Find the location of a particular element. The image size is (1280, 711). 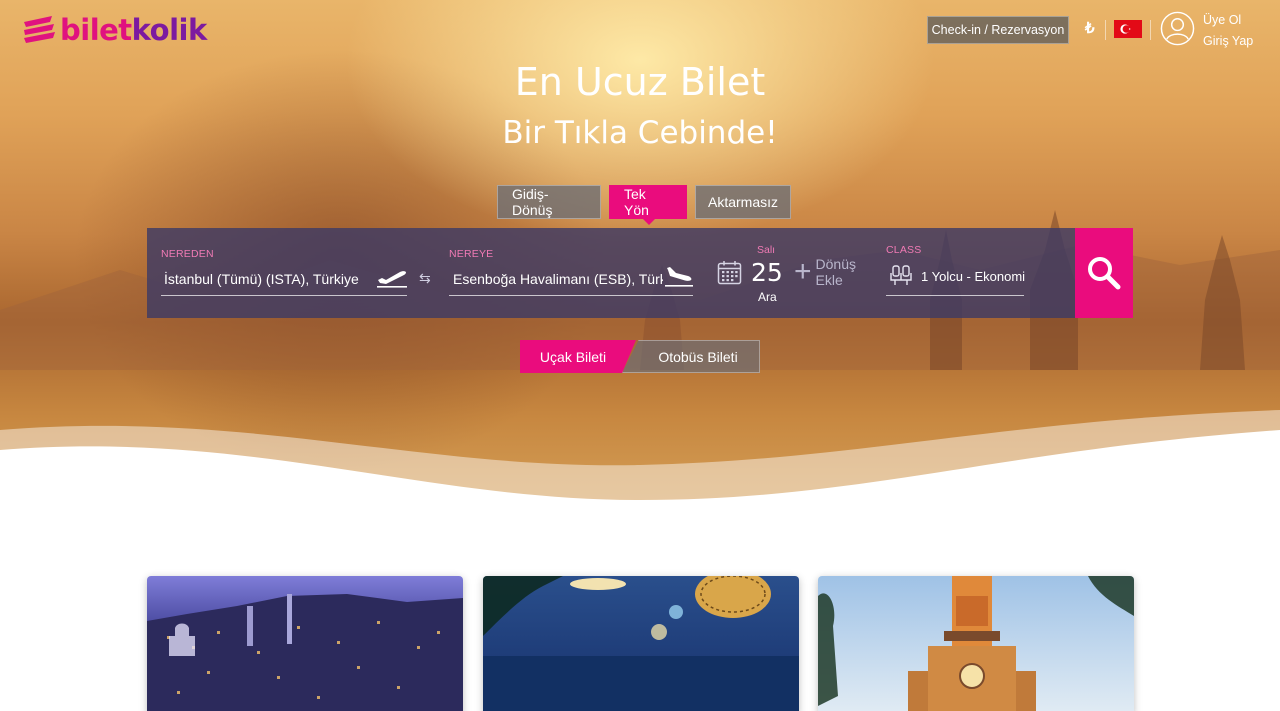

date-day-name: Salı is located at coordinates (766, 250).